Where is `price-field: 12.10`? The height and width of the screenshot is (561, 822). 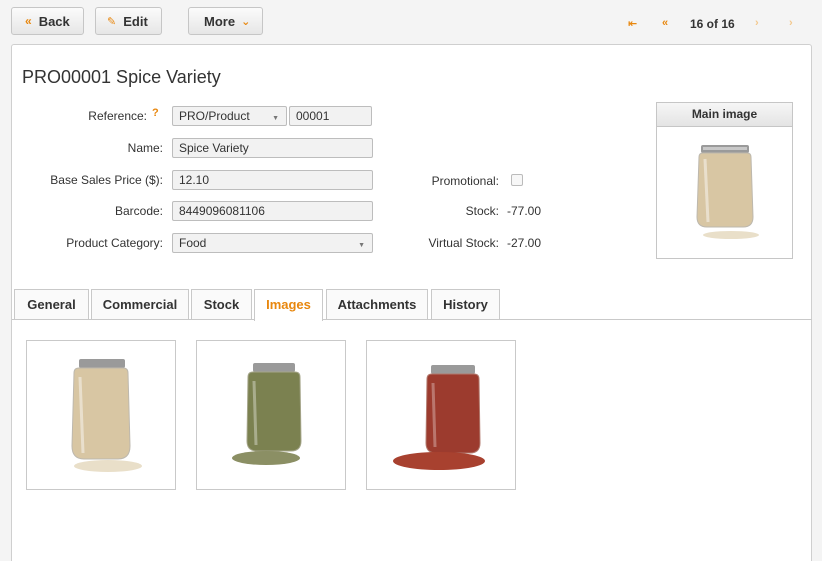 price-field: 12.10 is located at coordinates (272, 180).